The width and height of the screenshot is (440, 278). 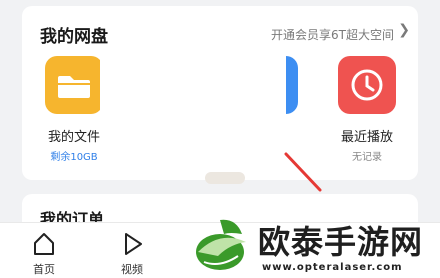 I want to click on vip-promo-link: 开通会员享6T超大空间, so click(x=332, y=34).